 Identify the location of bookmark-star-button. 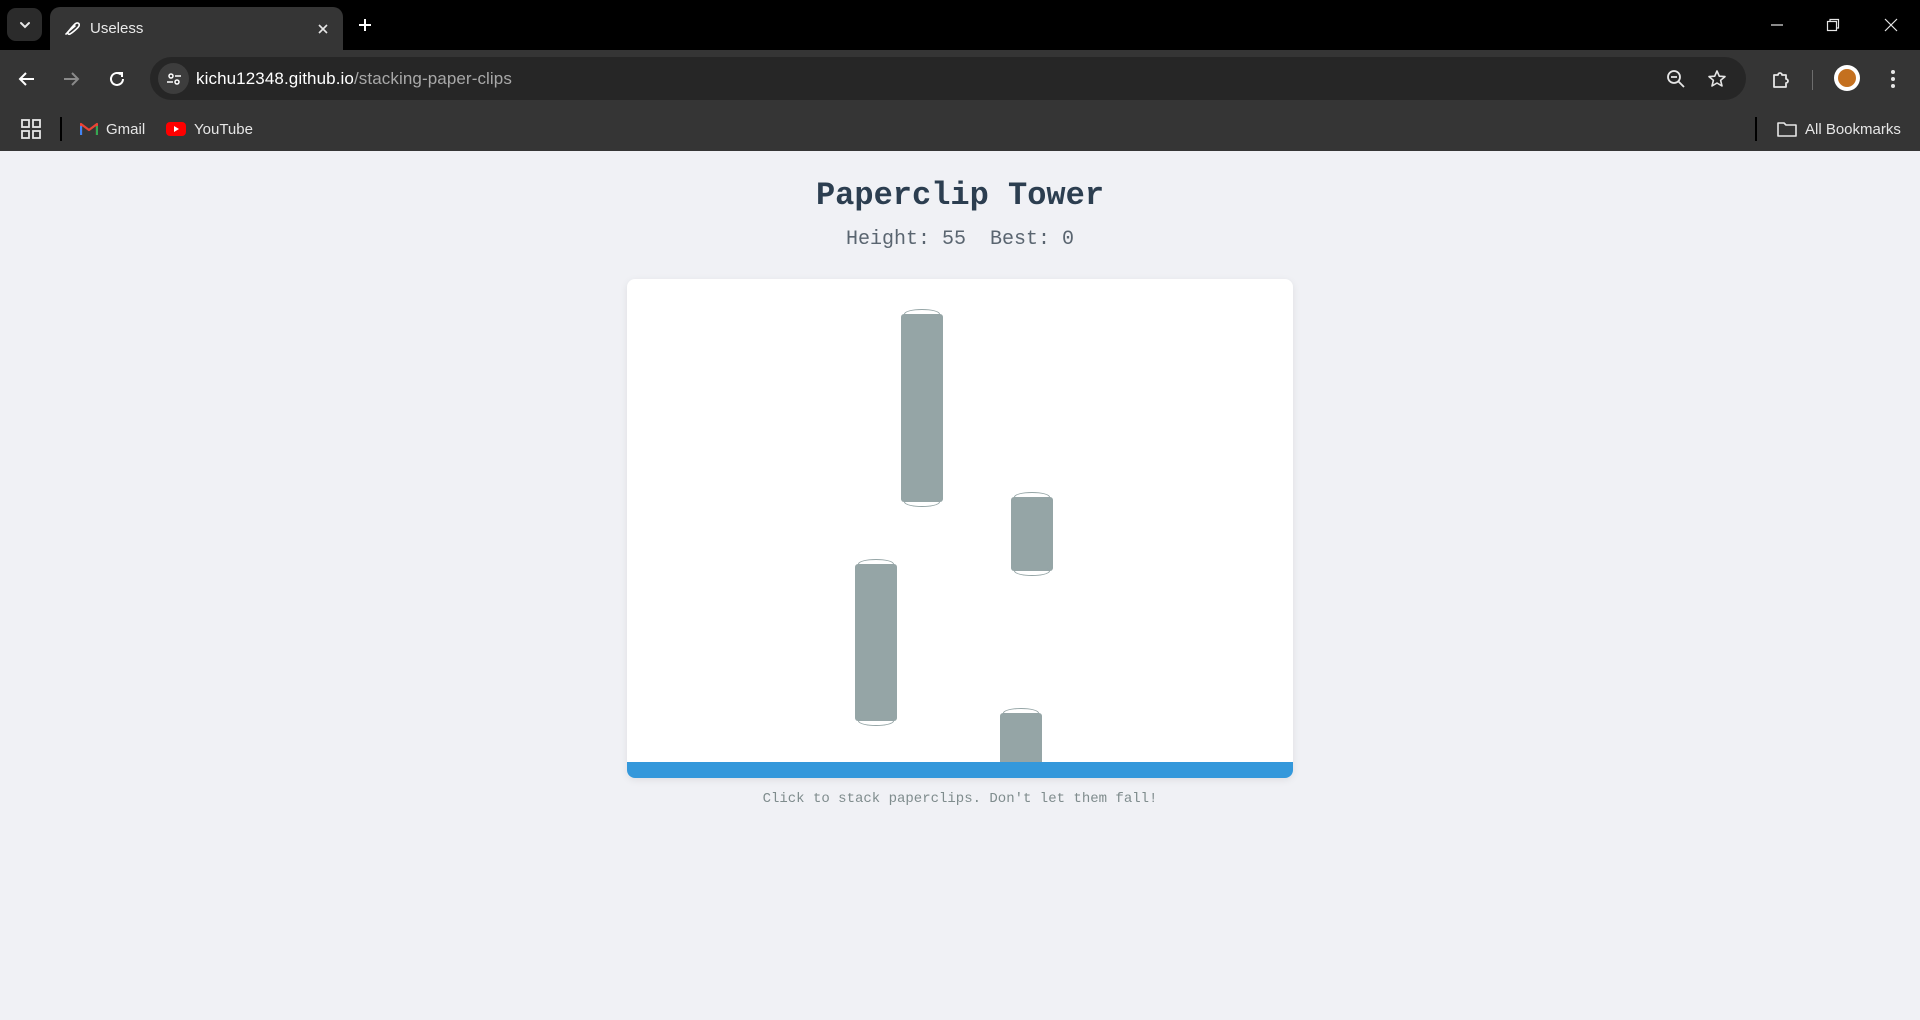
(1717, 79).